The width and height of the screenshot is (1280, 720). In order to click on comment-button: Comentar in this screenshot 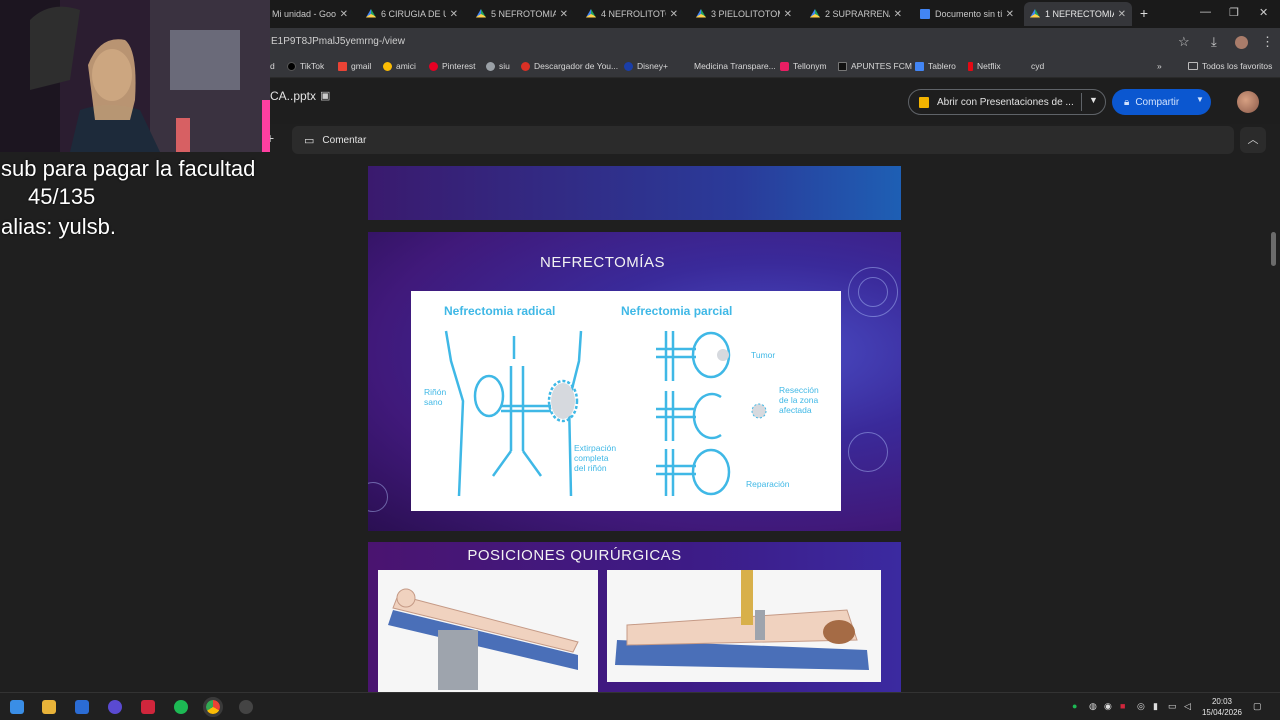, I will do `click(344, 140)`.